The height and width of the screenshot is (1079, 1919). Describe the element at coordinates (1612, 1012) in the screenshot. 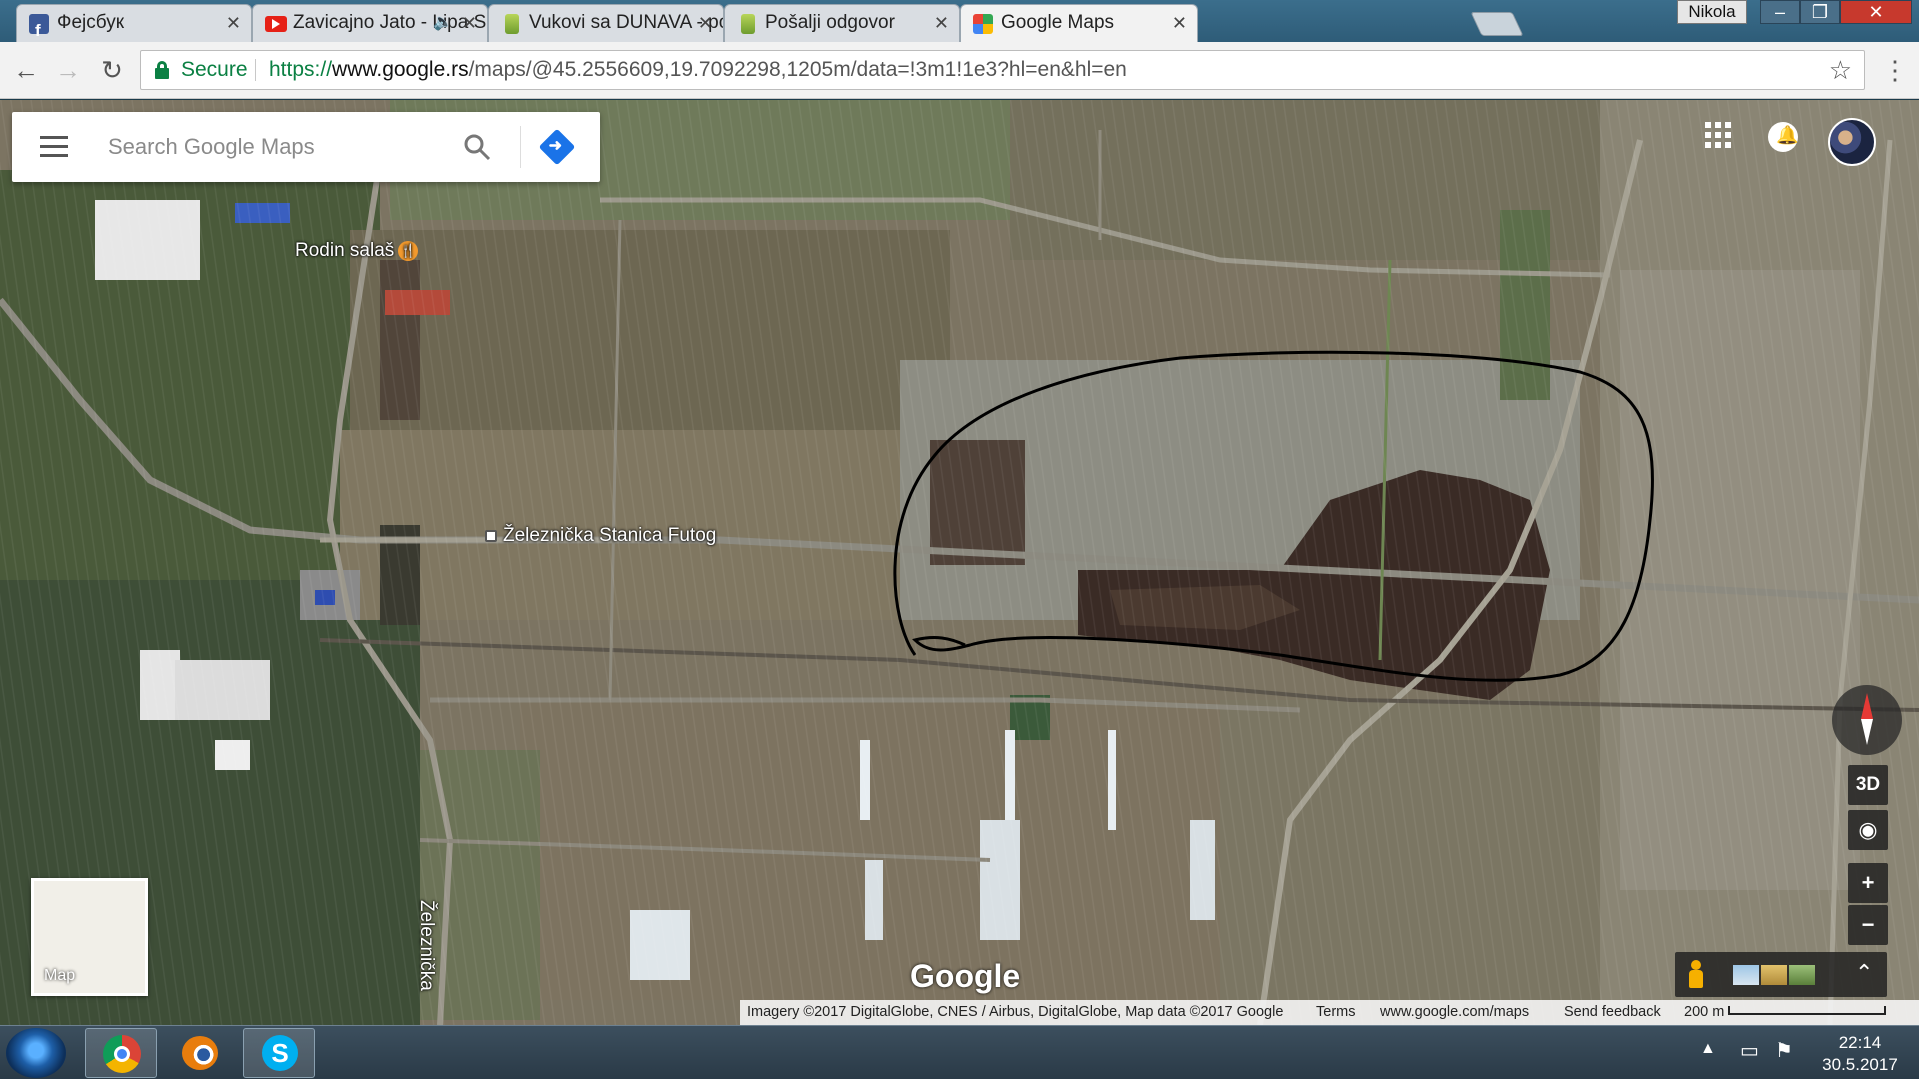

I see `send-feedback-link: Send feedback` at that location.